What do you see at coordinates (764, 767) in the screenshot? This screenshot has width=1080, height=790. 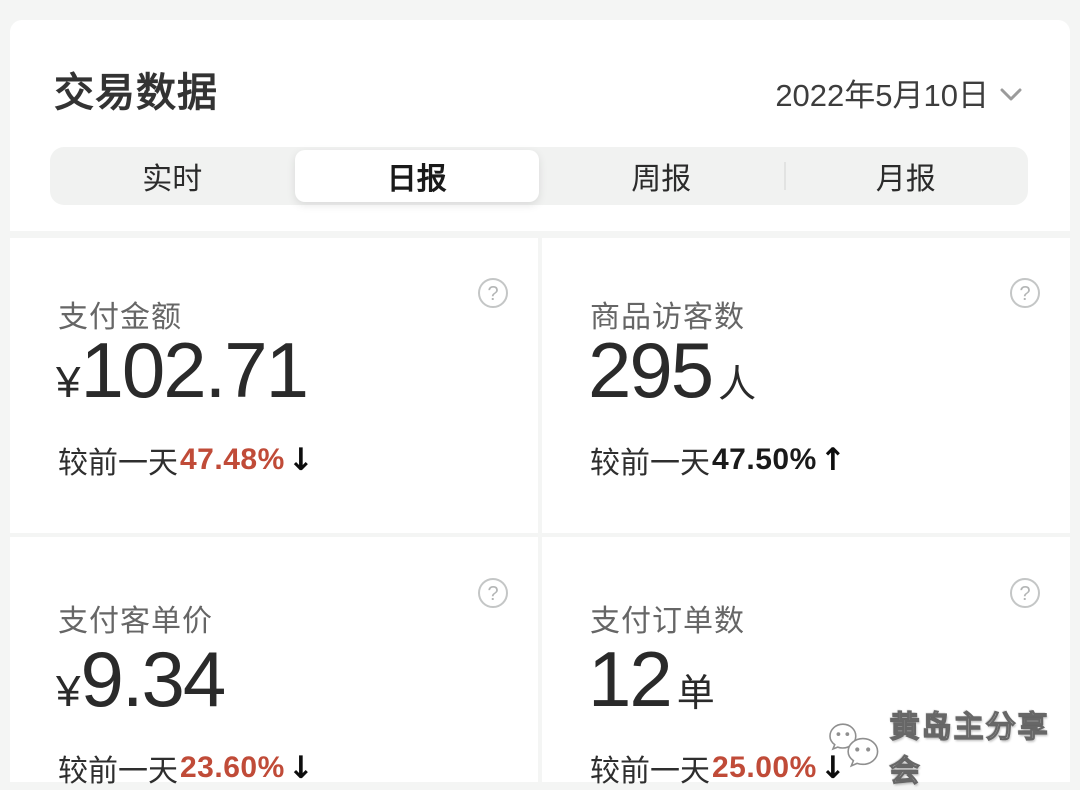 I see `change-percent: 25.00%` at bounding box center [764, 767].